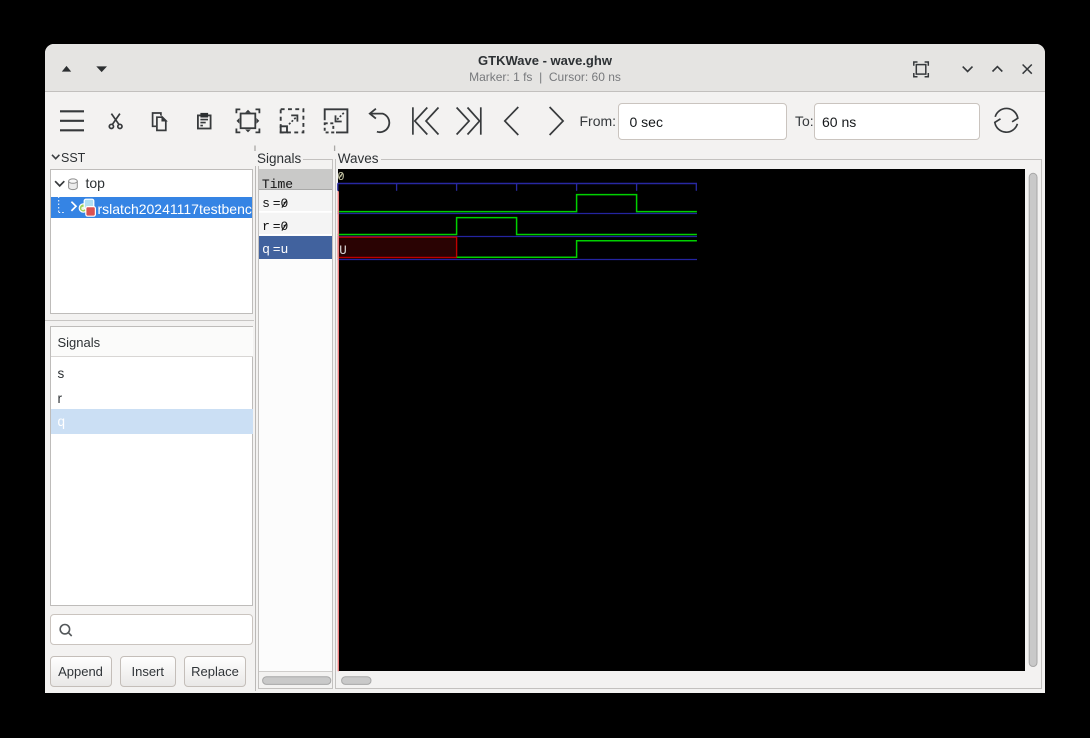 The width and height of the screenshot is (1090, 738). Describe the element at coordinates (343, 251) in the screenshot. I see `svg-text: U` at that location.